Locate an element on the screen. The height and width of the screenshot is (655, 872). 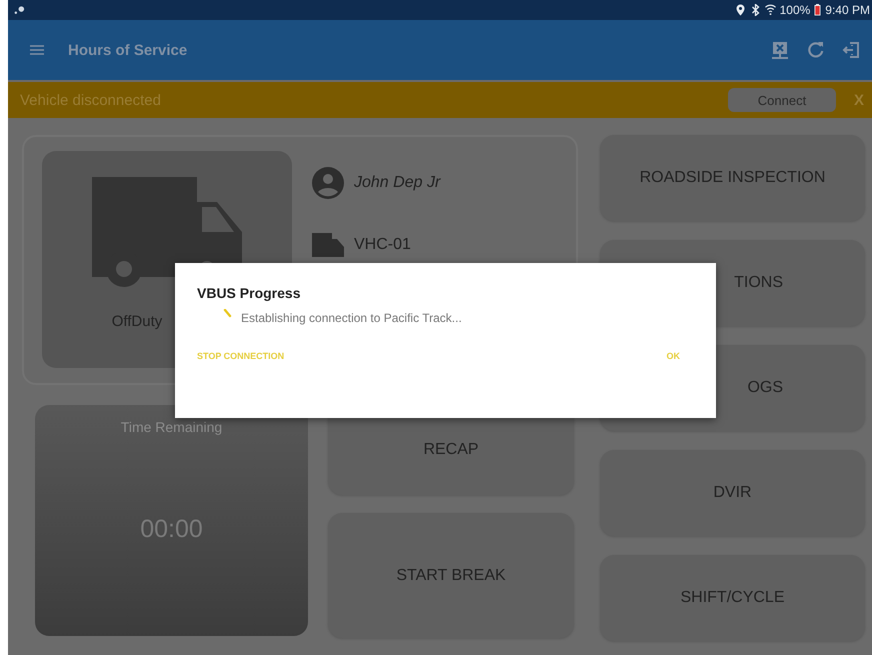
menu-icon is located at coordinates (37, 50).